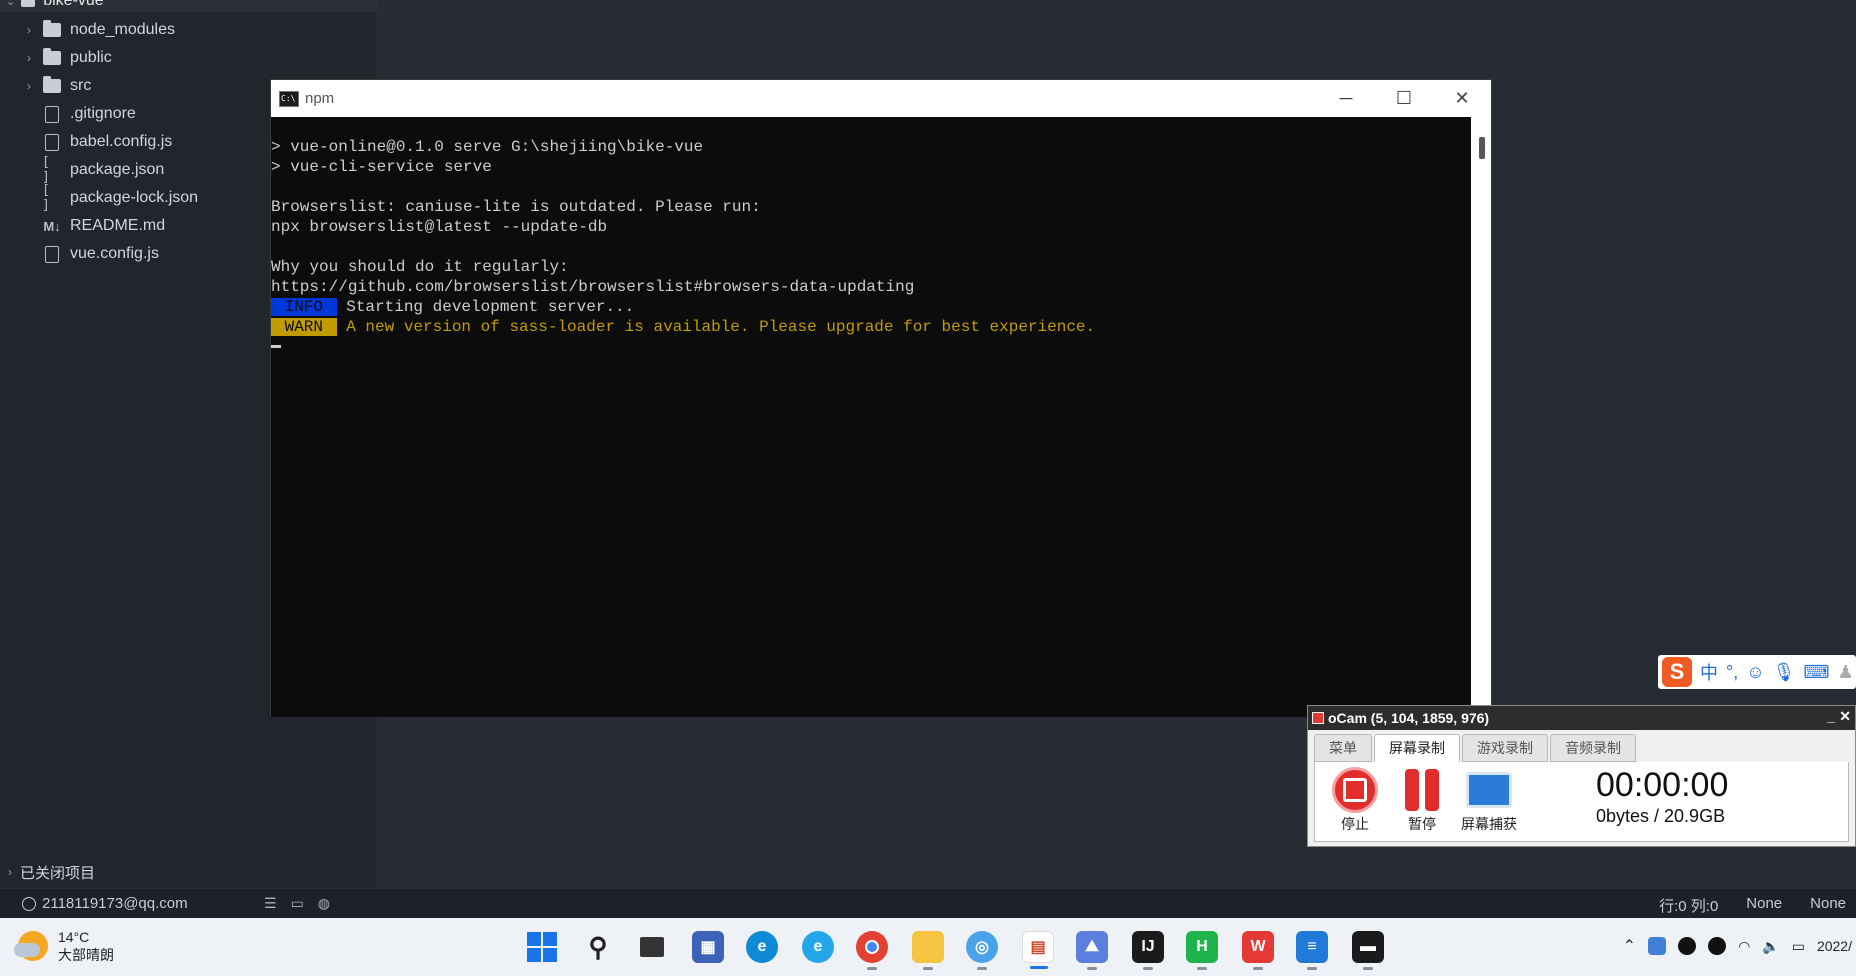 The width and height of the screenshot is (1856, 976). What do you see at coordinates (1661, 816) in the screenshot?
I see `recording-size: 0bytes / 20.9GB` at bounding box center [1661, 816].